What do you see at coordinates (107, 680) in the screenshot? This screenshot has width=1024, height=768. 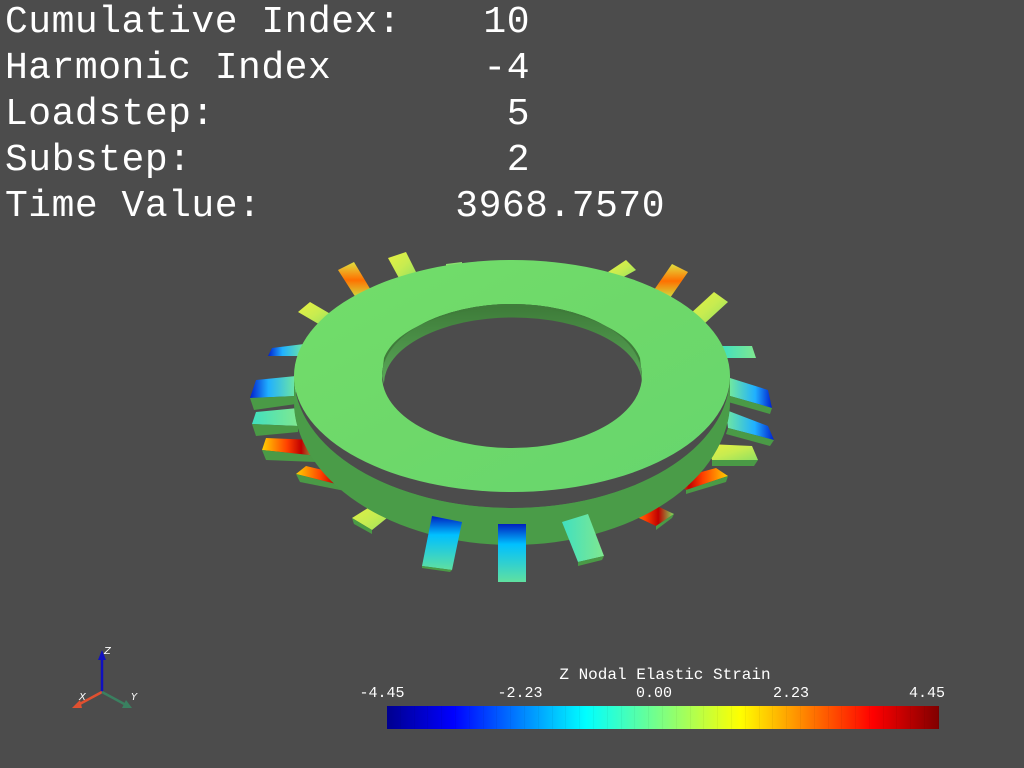 I see `axes-orientation-widget: Z X Y` at bounding box center [107, 680].